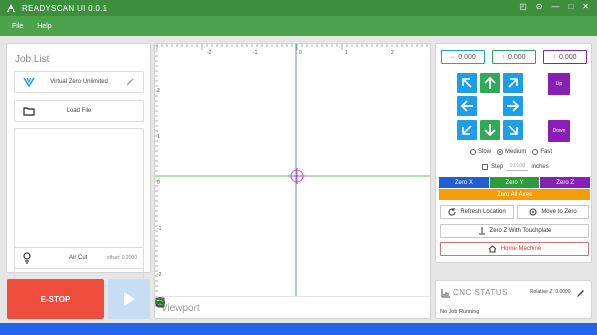  I want to click on maximize-icon: □, so click(570, 6).